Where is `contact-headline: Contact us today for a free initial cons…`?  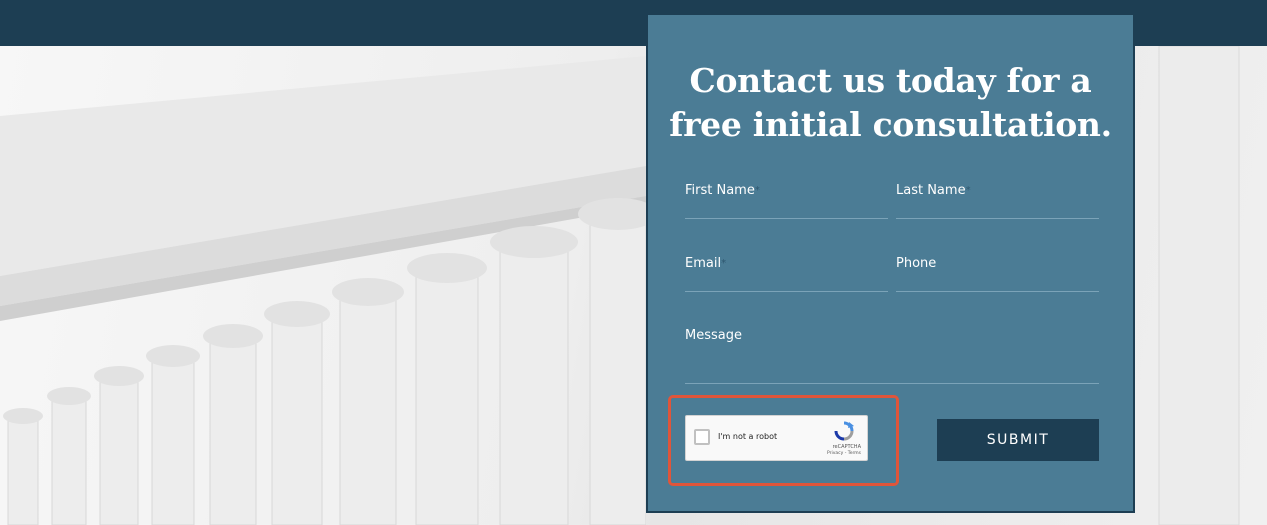
contact-headline: Contact us today for a free initial cons… is located at coordinates (890, 102).